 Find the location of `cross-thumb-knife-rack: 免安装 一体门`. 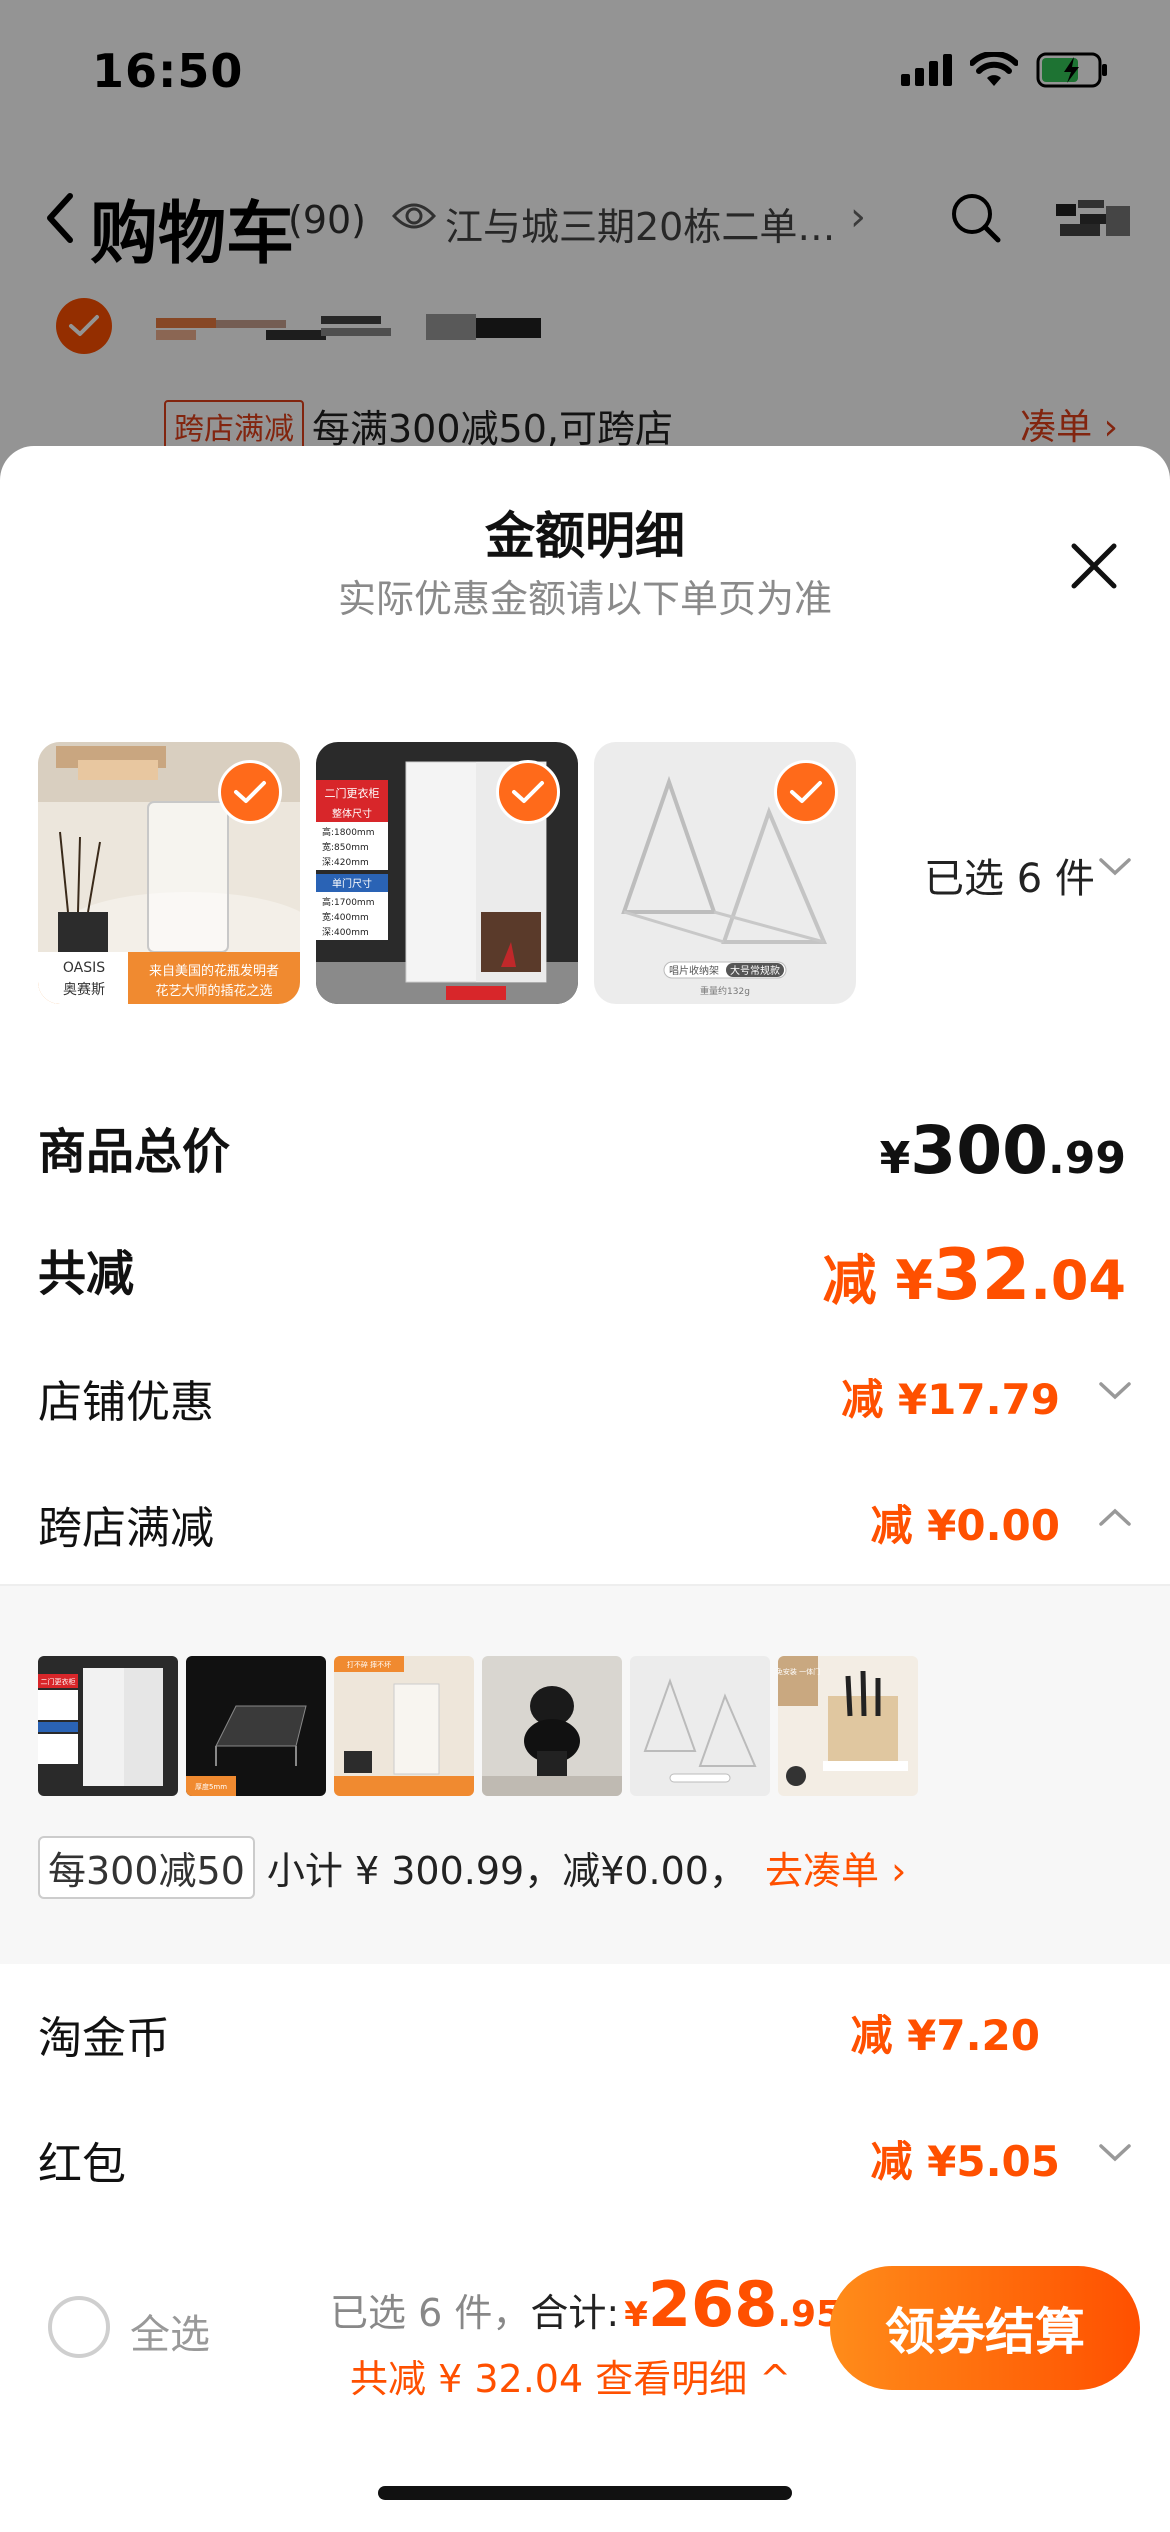

cross-thumb-knife-rack: 免安装 一体门 is located at coordinates (848, 1726).